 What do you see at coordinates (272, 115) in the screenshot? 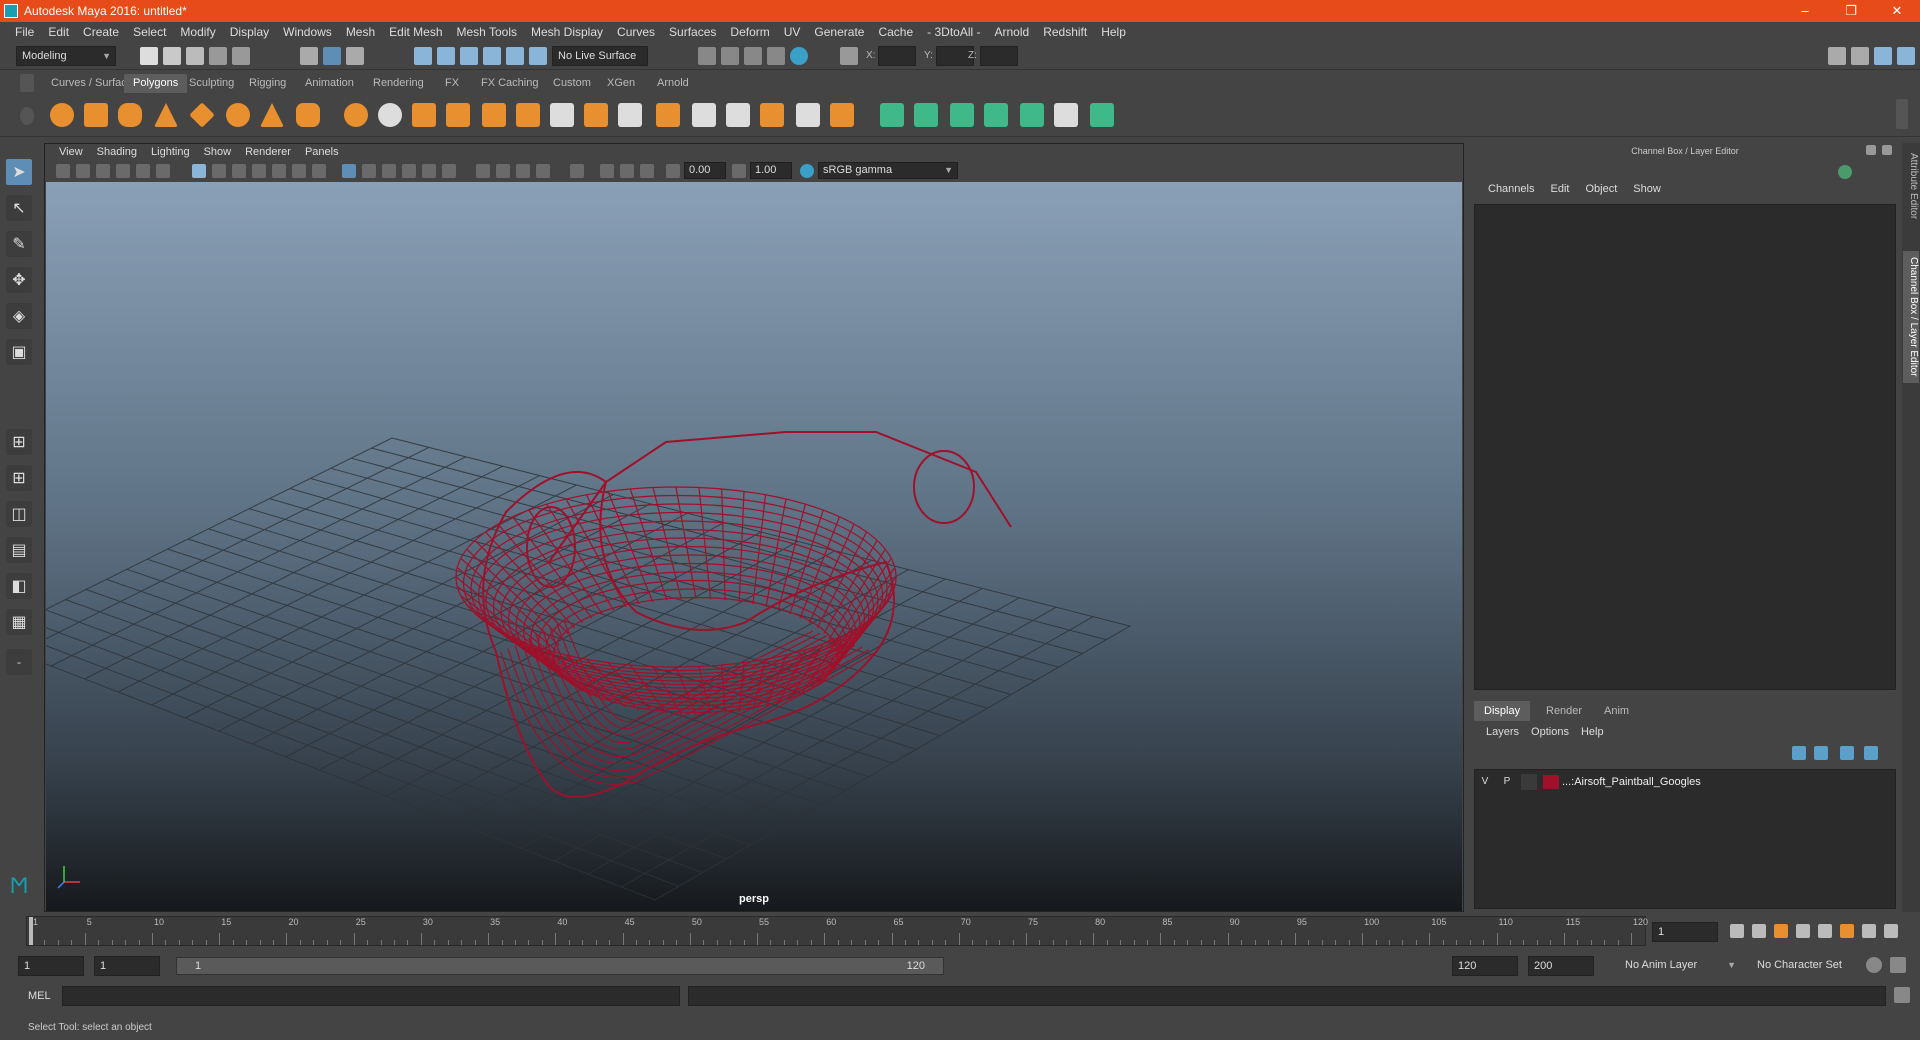
I see `poly-prism-icon` at bounding box center [272, 115].